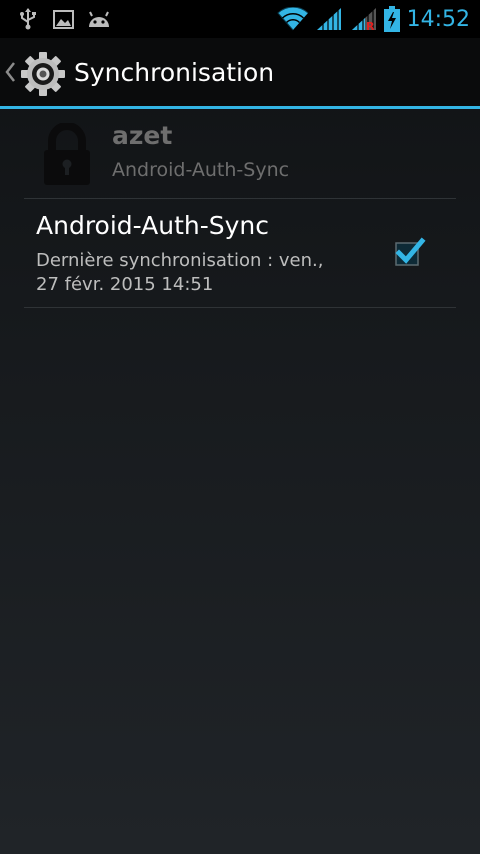 Image resolution: width=480 pixels, height=854 pixels. Describe the element at coordinates (180, 260) in the screenshot. I see `sync-summary-line-1: Dernière synchronisation : ven.,` at that location.